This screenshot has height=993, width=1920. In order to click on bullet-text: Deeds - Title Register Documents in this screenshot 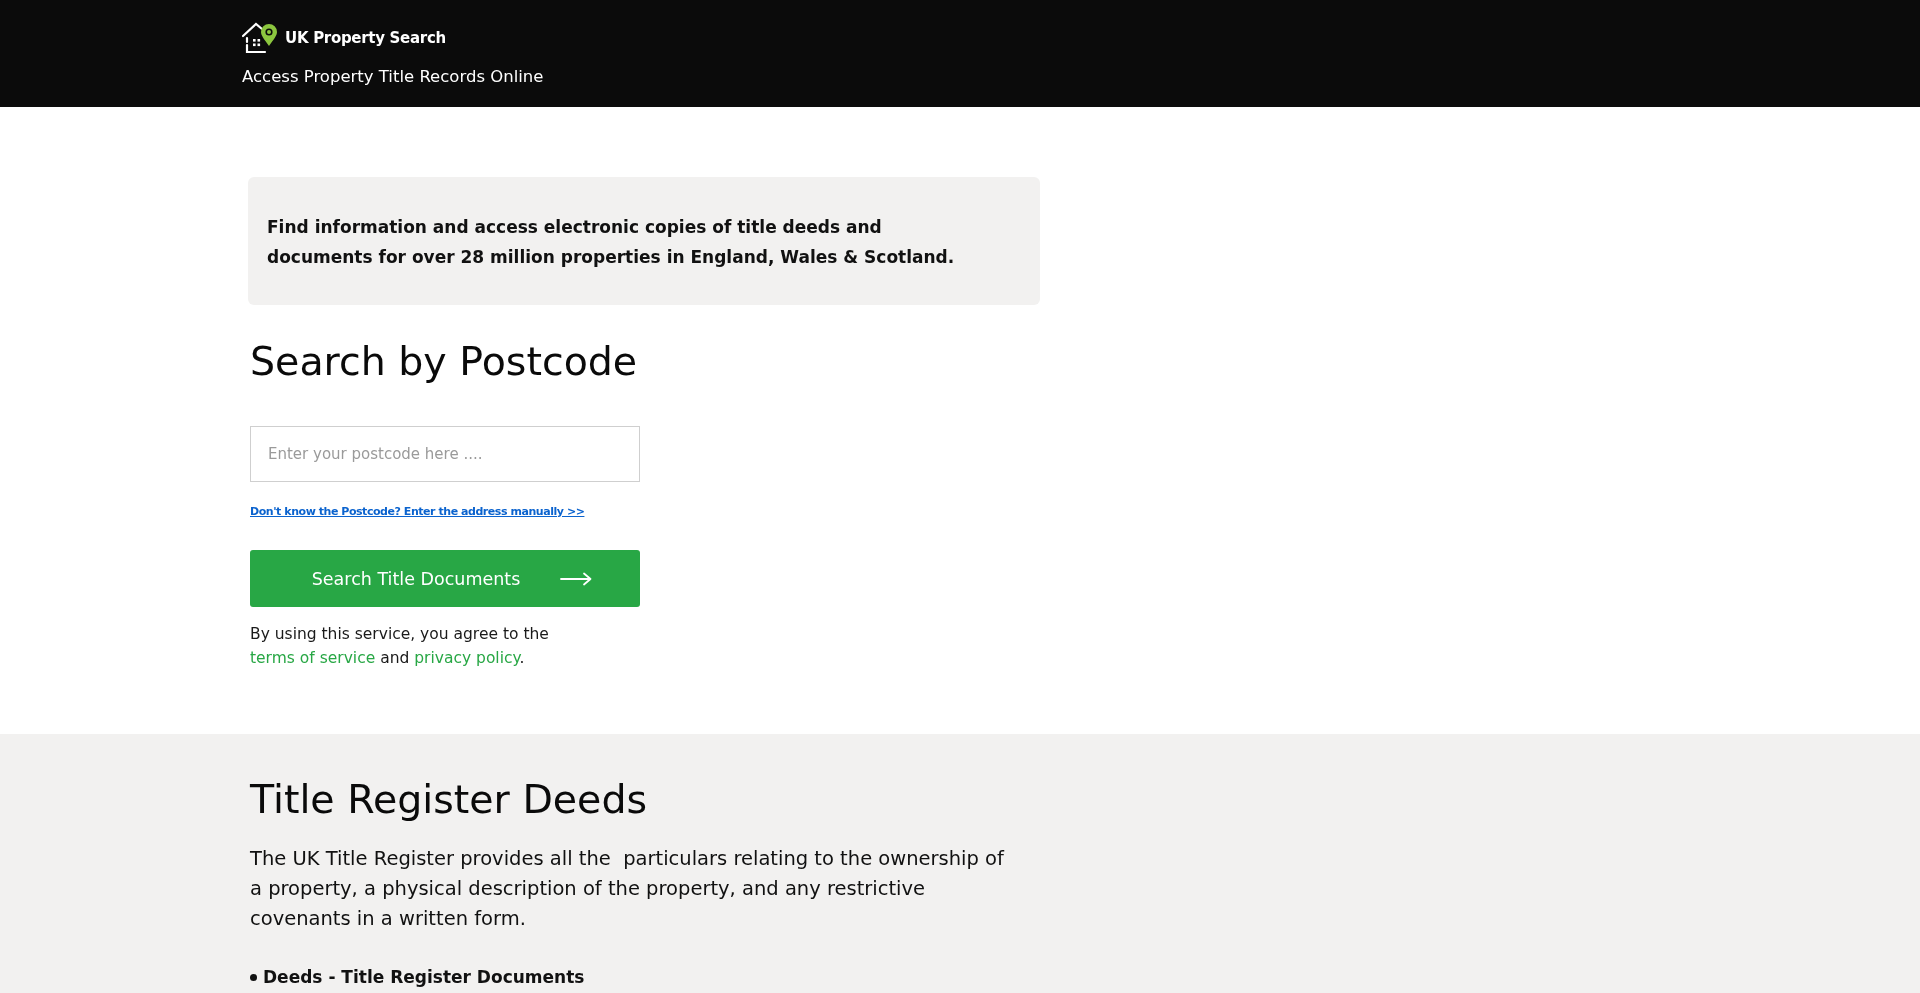, I will do `click(424, 977)`.